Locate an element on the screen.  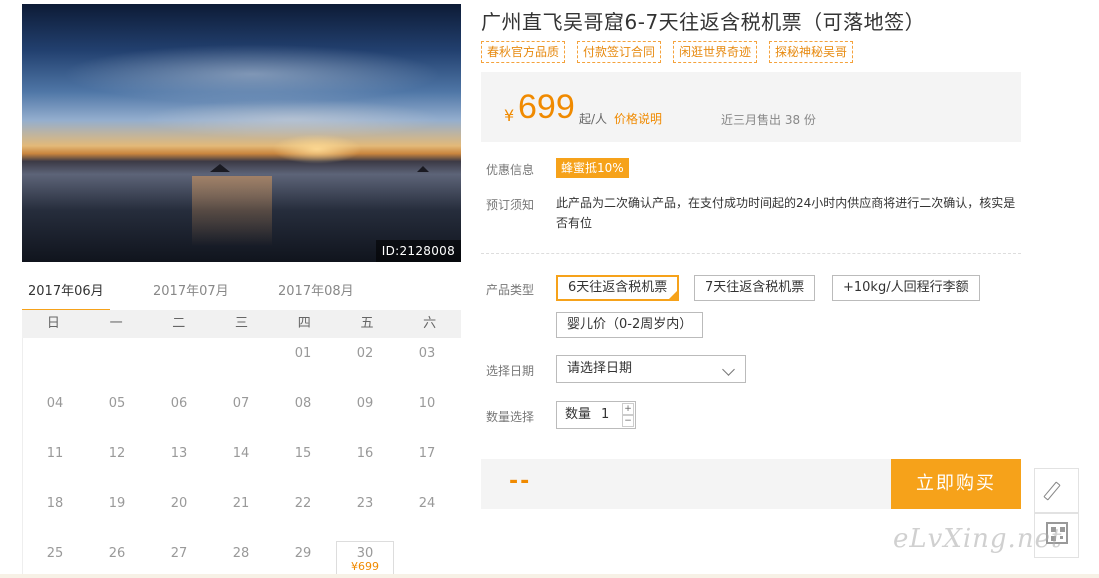
calendar-day-number: 05 is located at coordinates (117, 403).